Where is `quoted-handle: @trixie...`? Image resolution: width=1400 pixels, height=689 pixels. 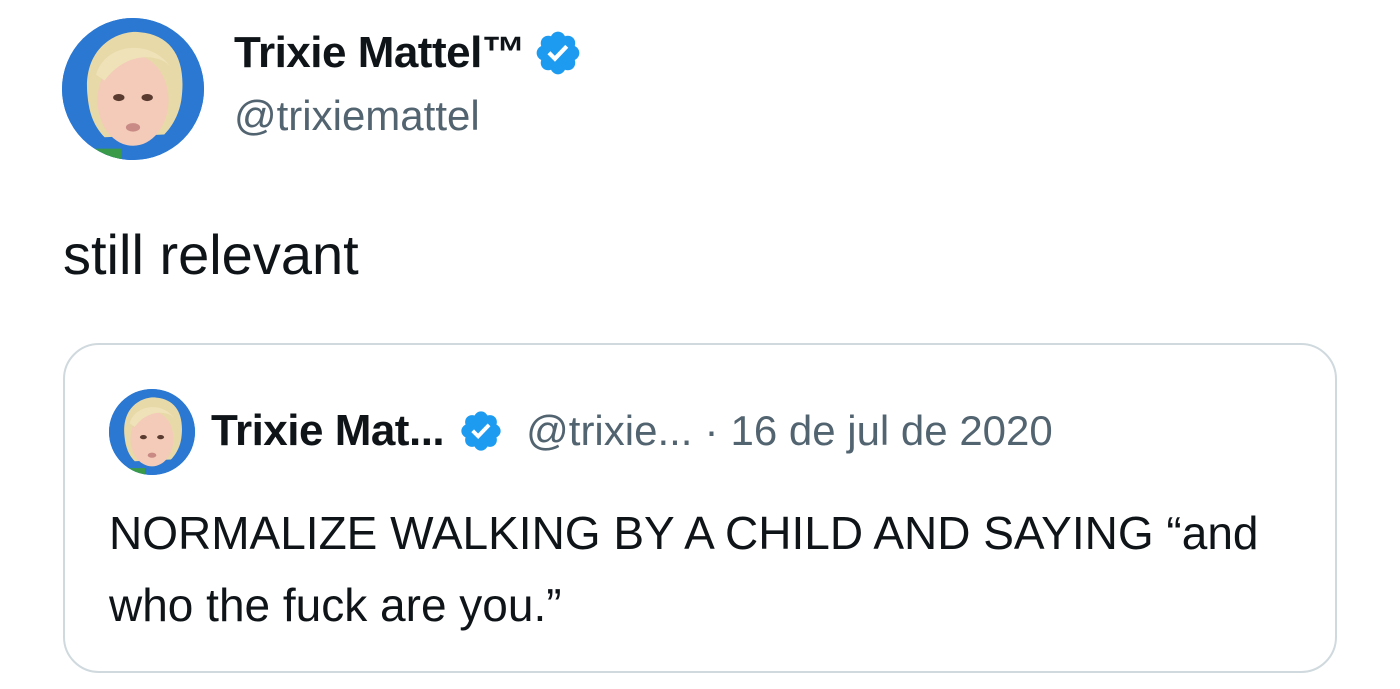
quoted-handle: @trixie... is located at coordinates (609, 431).